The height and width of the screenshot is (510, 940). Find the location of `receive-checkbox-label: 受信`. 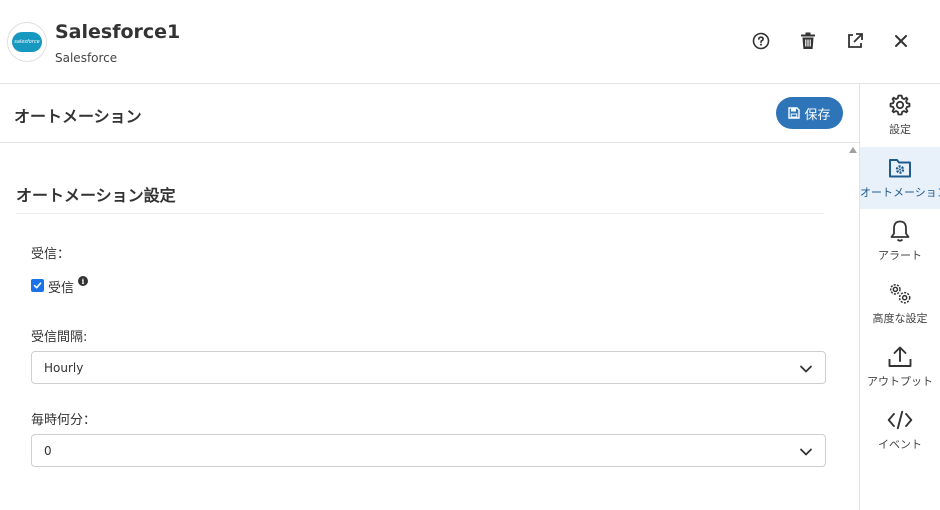

receive-checkbox-label: 受信 is located at coordinates (61, 286).